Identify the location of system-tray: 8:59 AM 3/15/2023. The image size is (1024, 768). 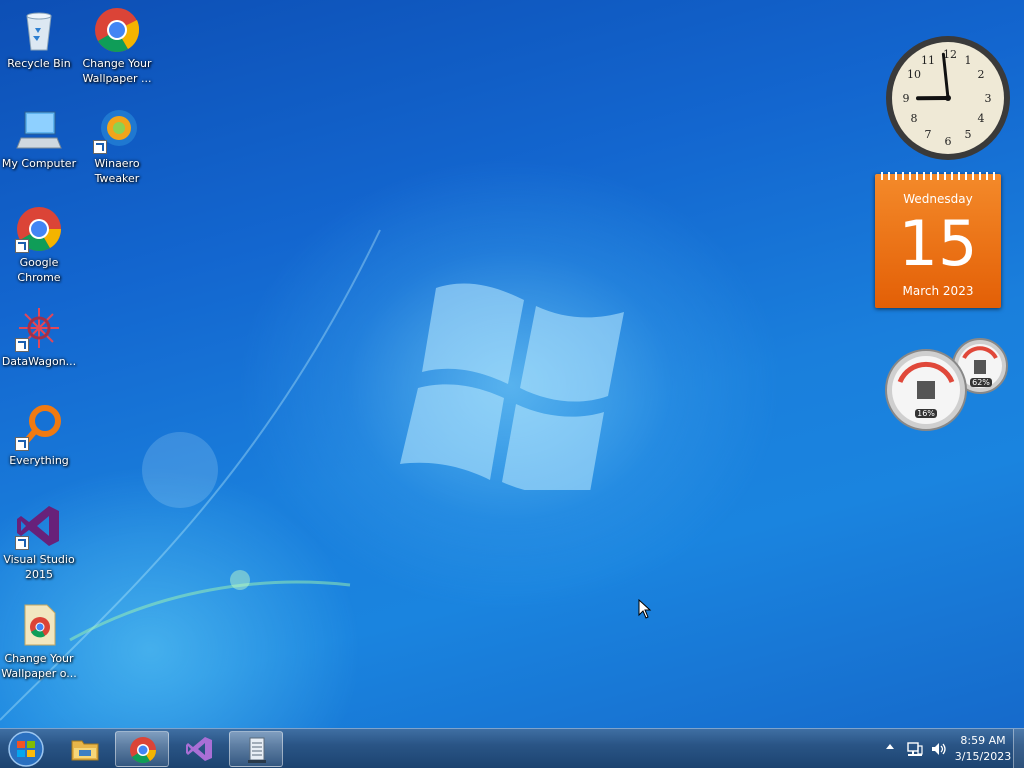
(944, 748).